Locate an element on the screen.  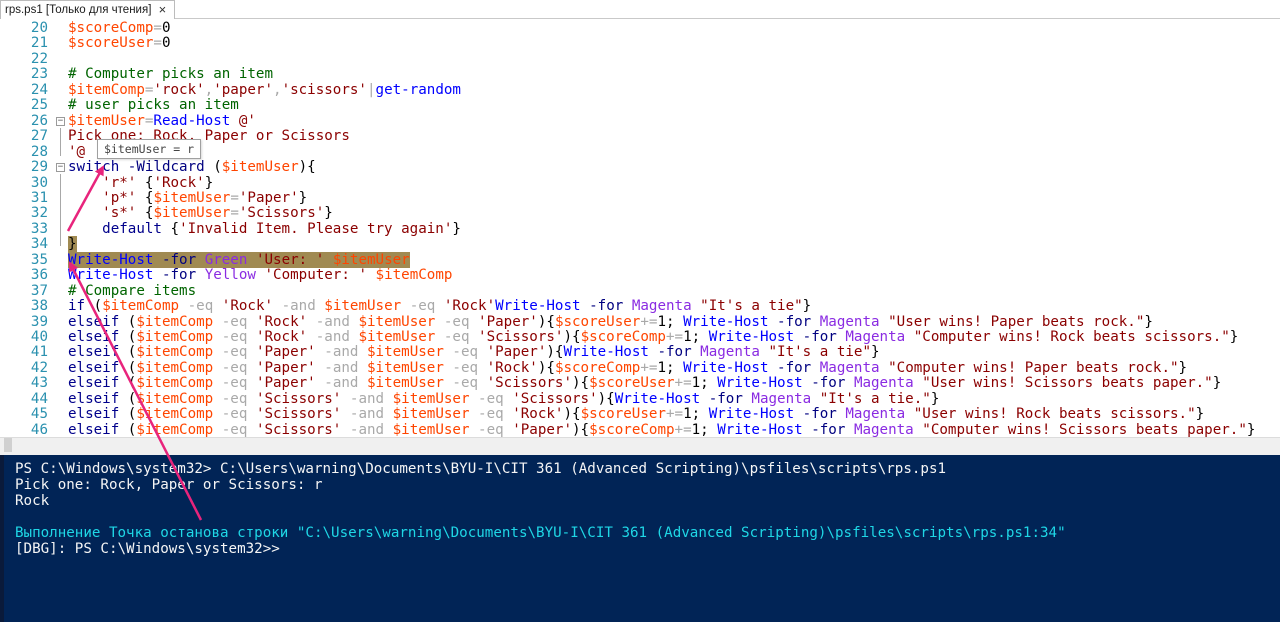
line-number: 39 is located at coordinates (39, 321).